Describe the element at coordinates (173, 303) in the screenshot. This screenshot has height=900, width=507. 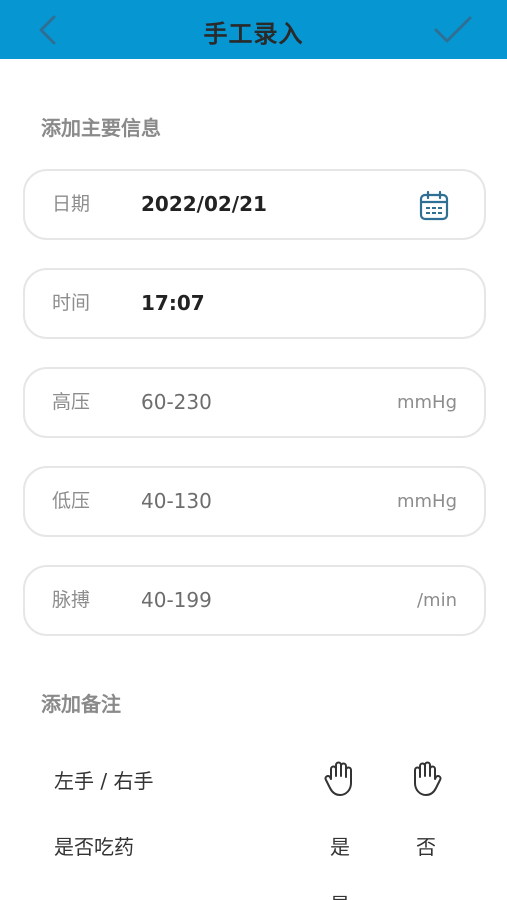
I see `time-value: 17:07` at that location.